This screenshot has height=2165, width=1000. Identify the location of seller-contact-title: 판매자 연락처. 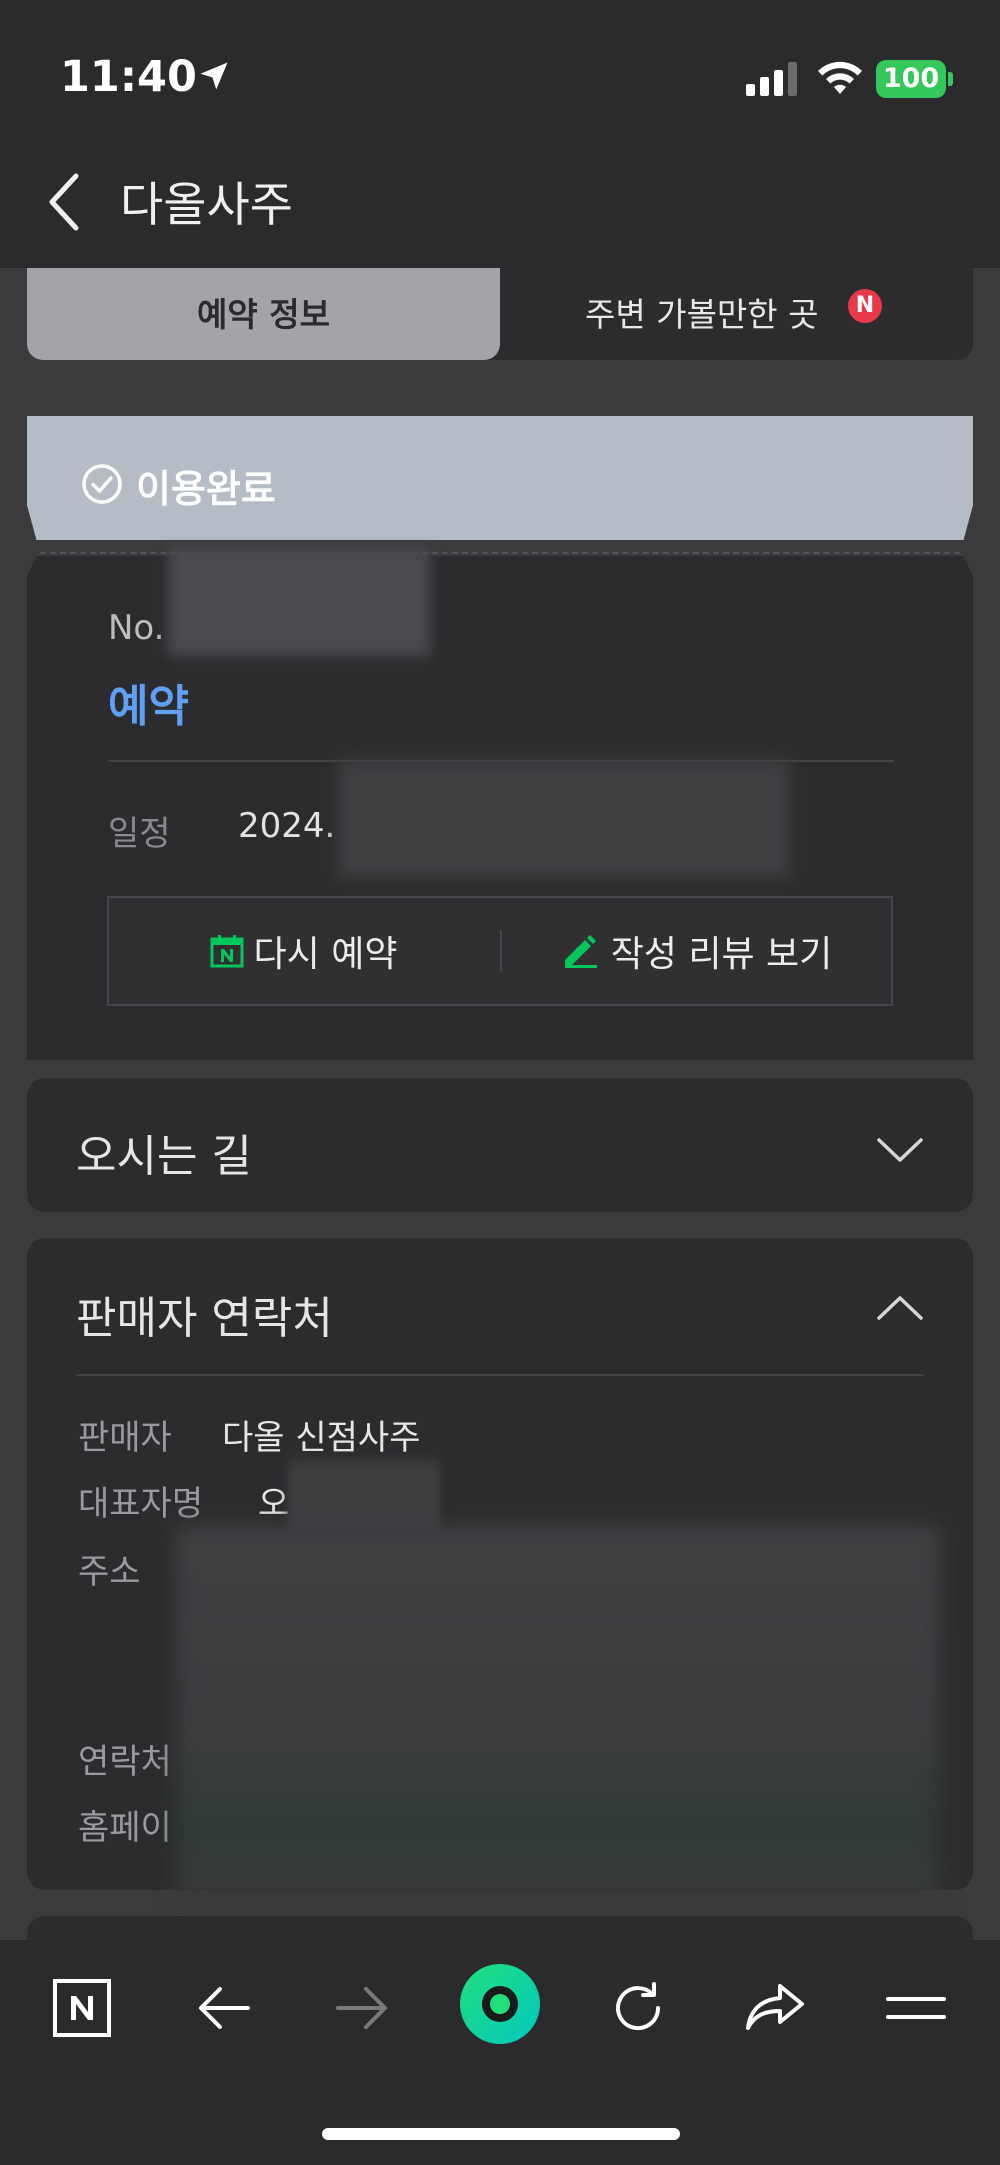
(204, 1314).